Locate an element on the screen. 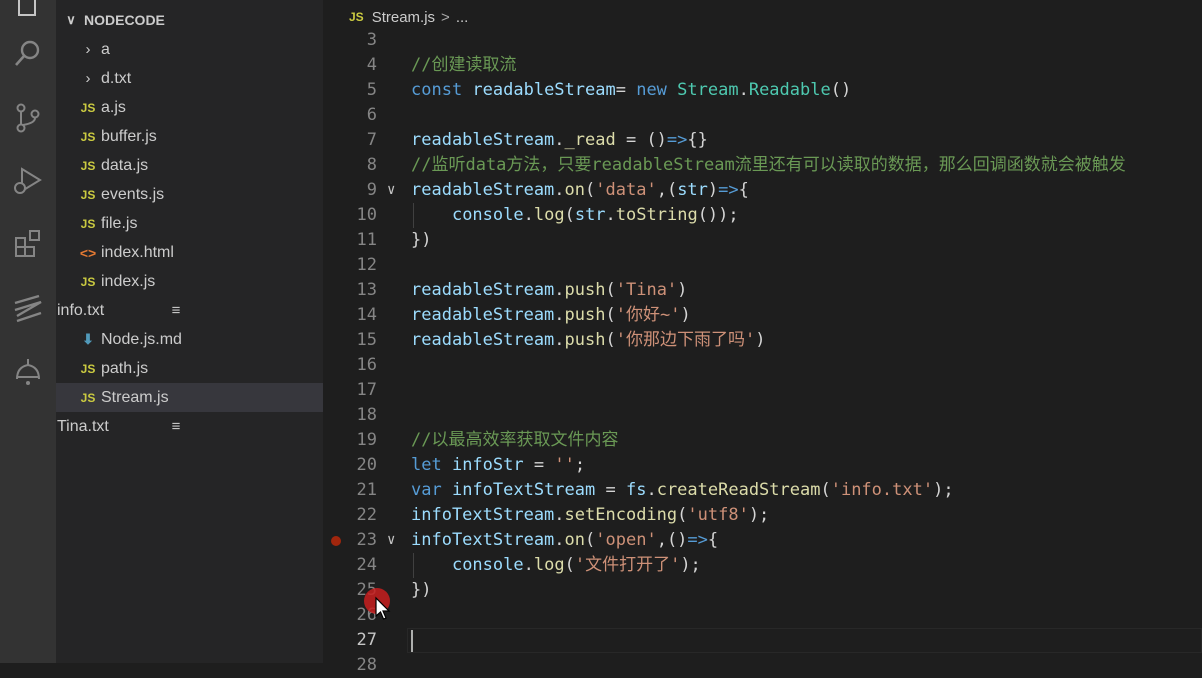  line-number: 21 is located at coordinates (366, 490).